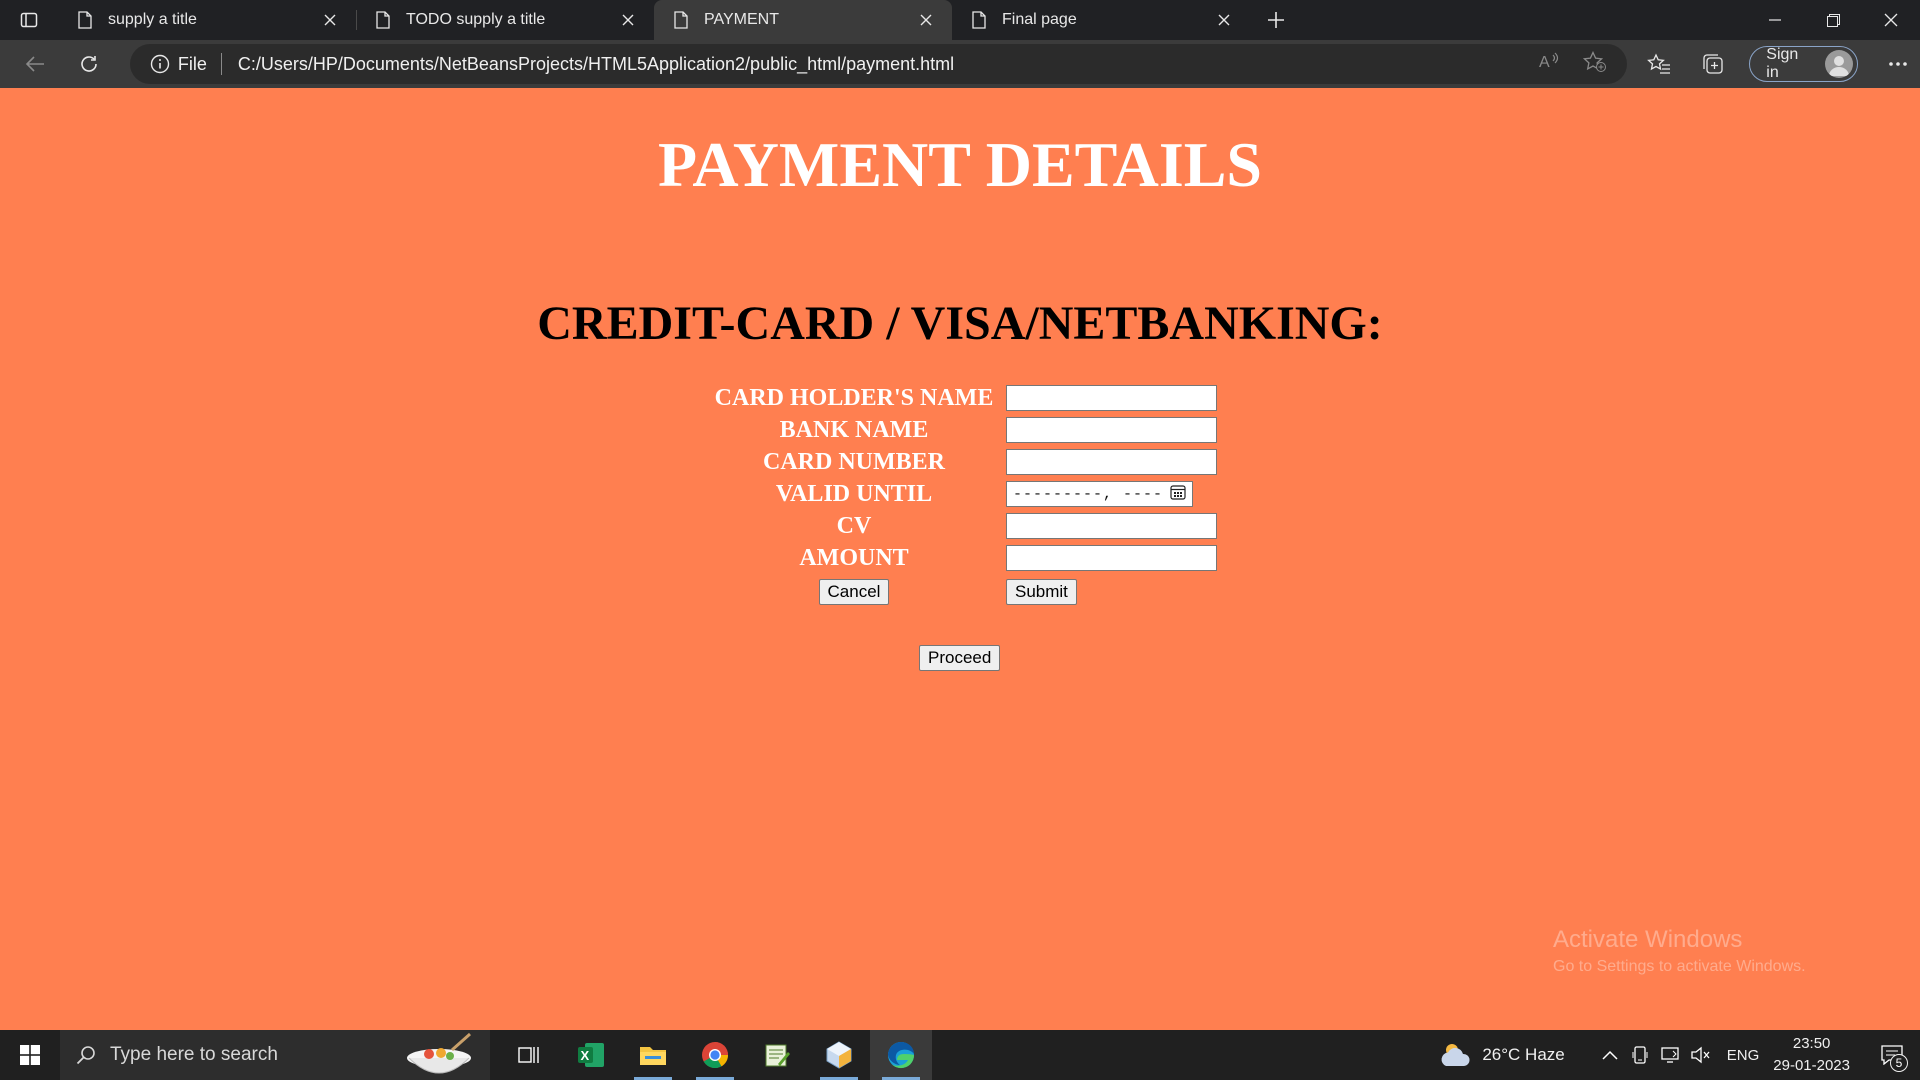 The image size is (1920, 1080). What do you see at coordinates (960, 164) in the screenshot?
I see `page-title: PAYMENT DETAILS` at bounding box center [960, 164].